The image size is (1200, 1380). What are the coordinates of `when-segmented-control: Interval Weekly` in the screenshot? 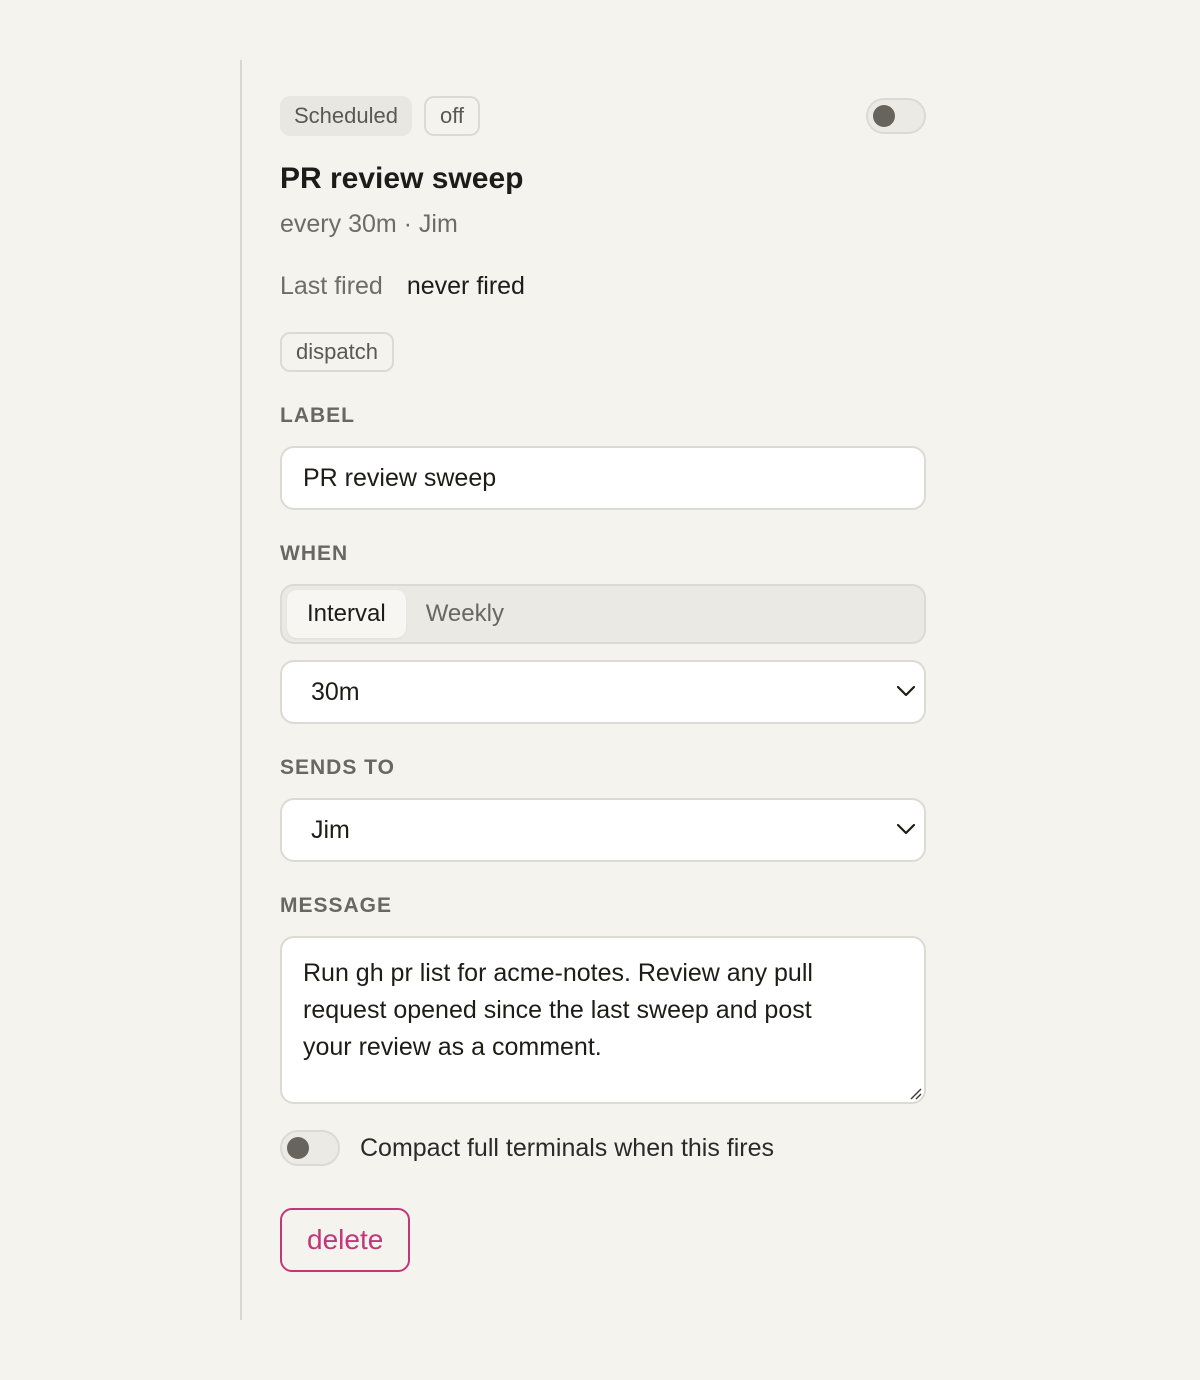 It's located at (603, 614).